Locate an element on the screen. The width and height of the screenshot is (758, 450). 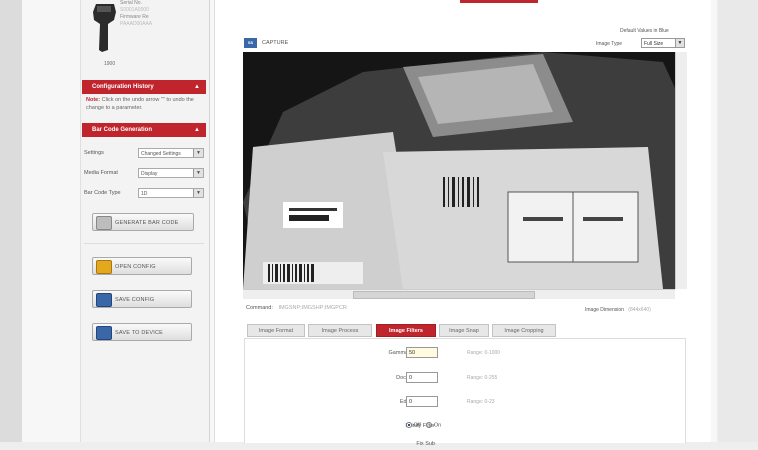
edge-range: Range: 0-23 is located at coordinates (481, 402).